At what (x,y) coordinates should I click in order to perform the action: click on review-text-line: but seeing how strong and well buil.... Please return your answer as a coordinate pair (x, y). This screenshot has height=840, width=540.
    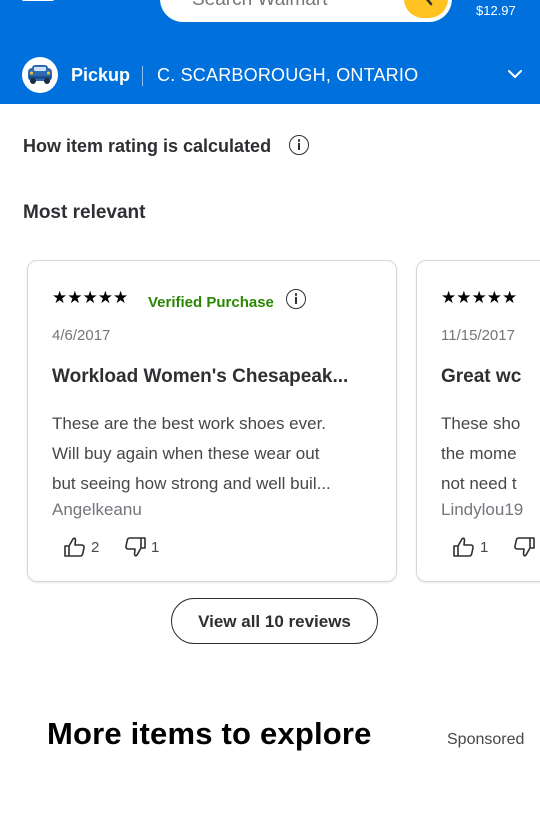
    Looking at the image, I should click on (191, 483).